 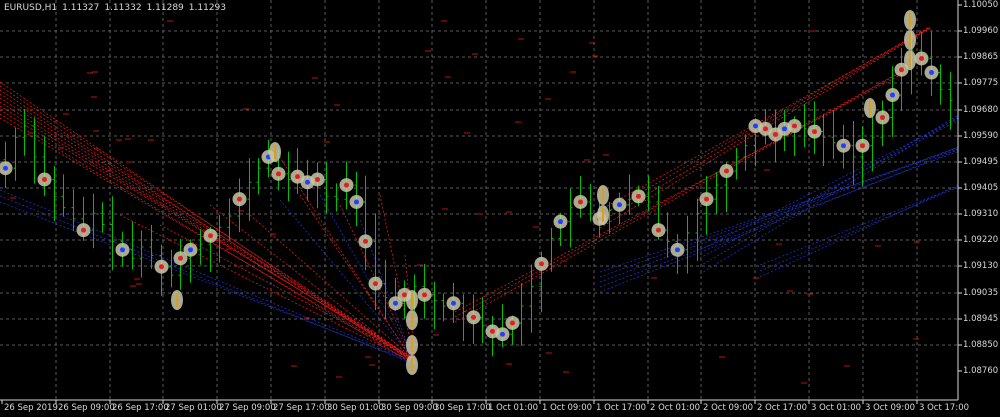 I want to click on price-label: 1.09495, so click(x=981, y=162).